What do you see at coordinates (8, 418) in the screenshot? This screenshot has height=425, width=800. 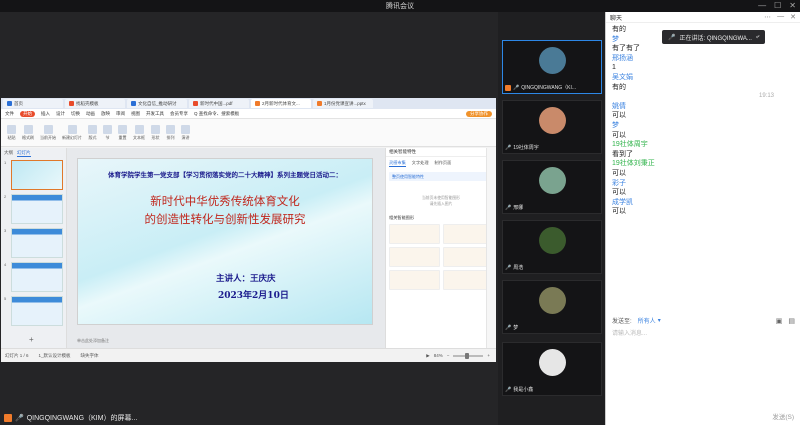 I see `host-icon` at bounding box center [8, 418].